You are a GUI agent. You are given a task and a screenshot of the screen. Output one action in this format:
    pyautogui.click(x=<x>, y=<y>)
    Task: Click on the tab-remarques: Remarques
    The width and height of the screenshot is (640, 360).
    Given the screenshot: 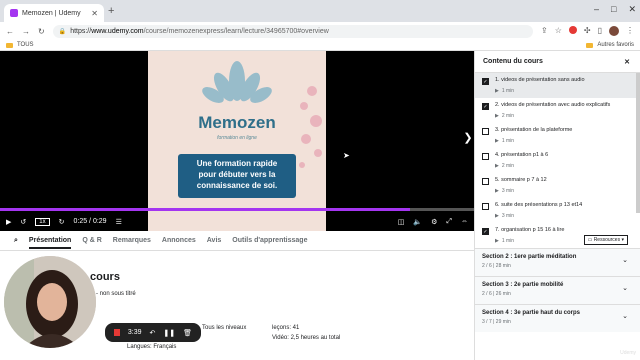 What is the action you would take?
    pyautogui.click(x=132, y=240)
    